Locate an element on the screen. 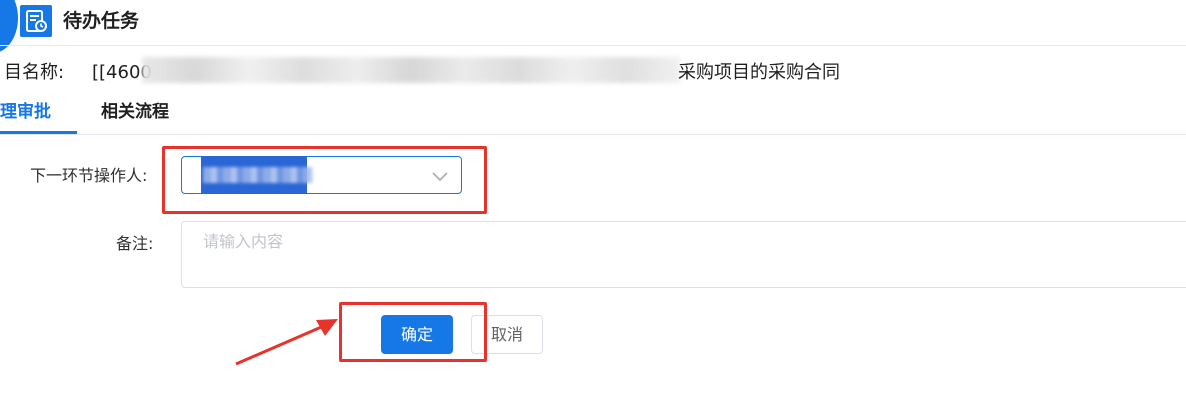 This screenshot has height=412, width=1186. remark-label: 备注: is located at coordinates (135, 243).